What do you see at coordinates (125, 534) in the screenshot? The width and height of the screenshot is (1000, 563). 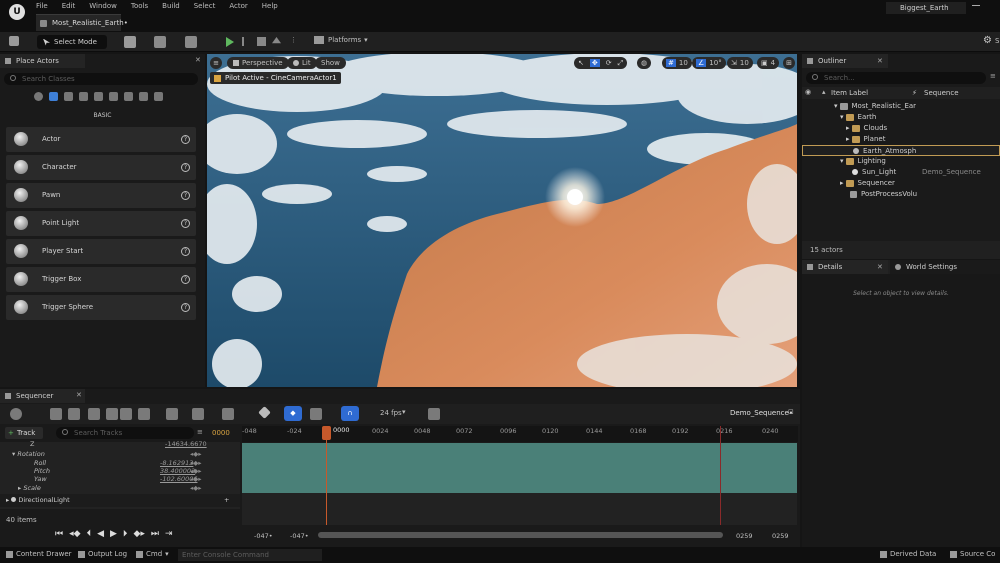 I see `step-forward-icon: ⏵` at bounding box center [125, 534].